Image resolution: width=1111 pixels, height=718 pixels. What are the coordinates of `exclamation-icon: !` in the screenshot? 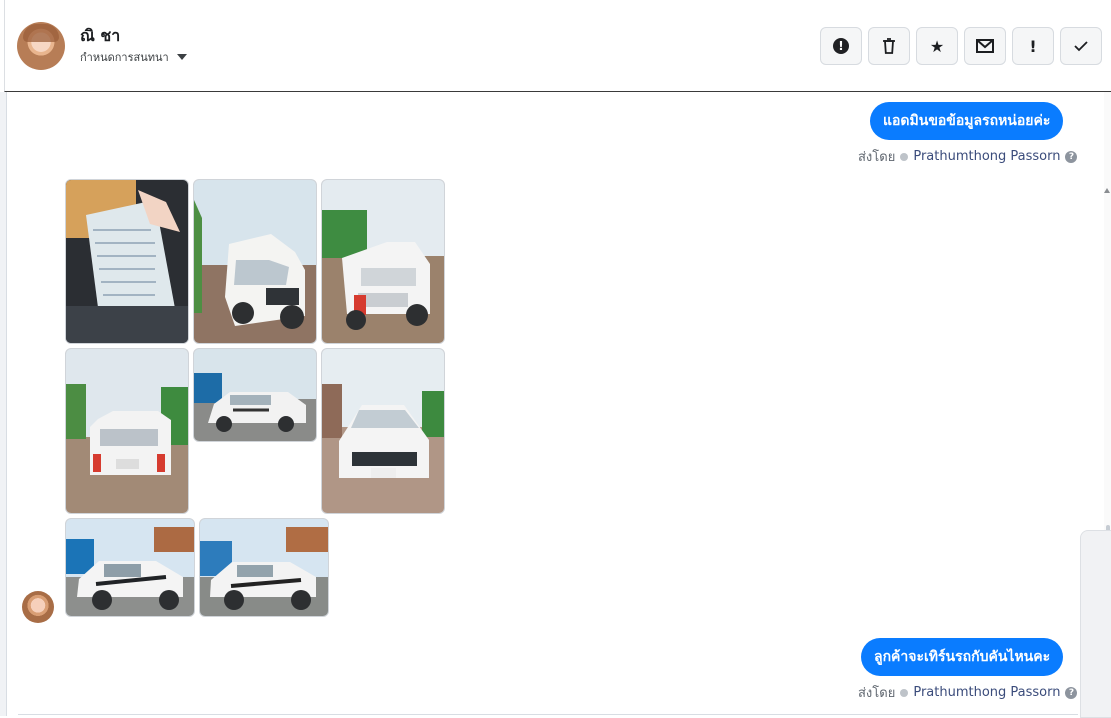 It's located at (1033, 46).